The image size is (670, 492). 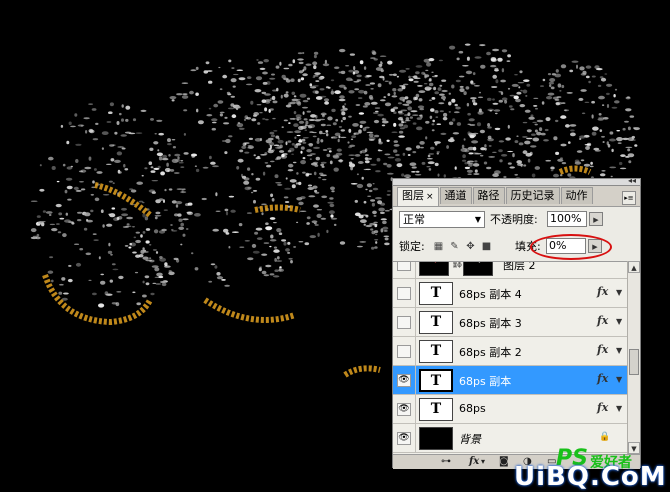 I want to click on opacity-input: 100%, so click(x=567, y=219).